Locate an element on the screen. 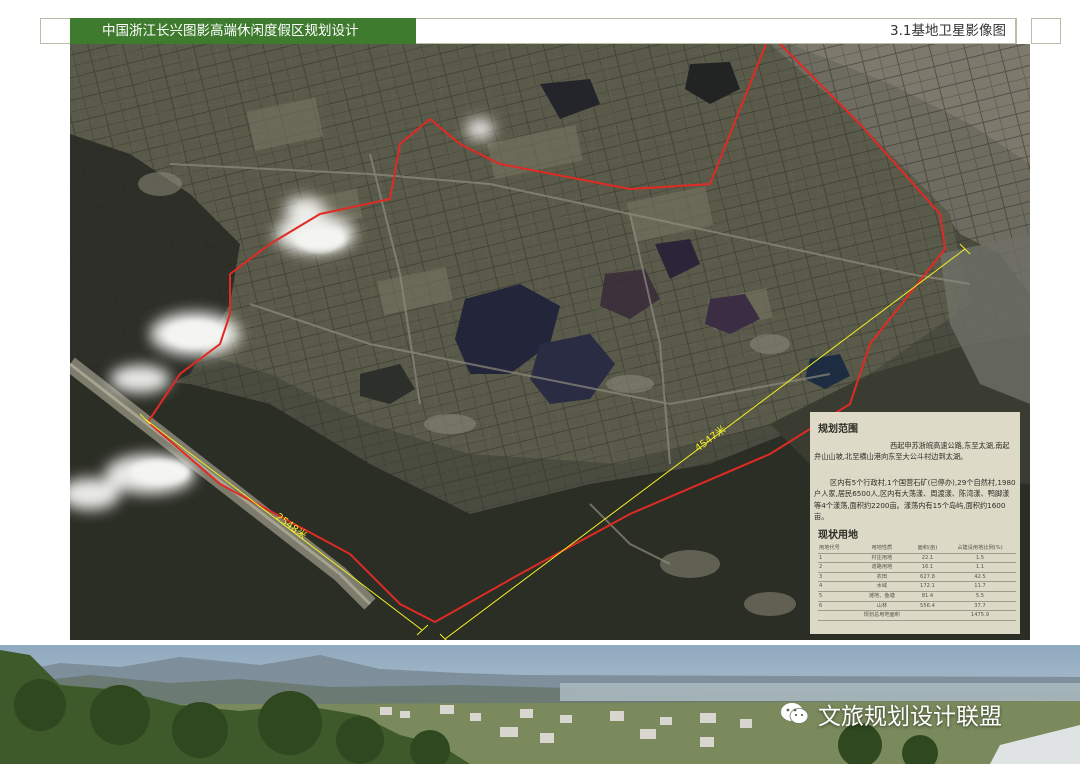  landuse-cell: 规划总用地面积 is located at coordinates (882, 615).